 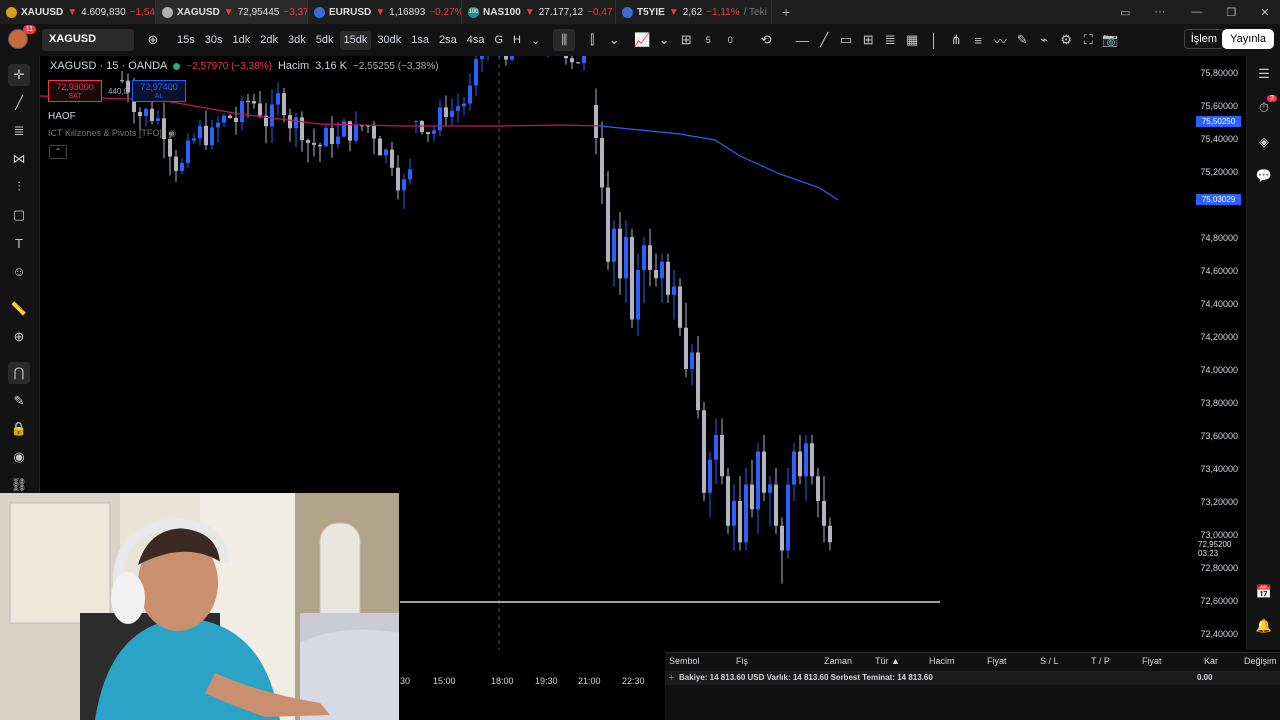 I want to click on parallel-channel-icon: ≡, so click(x=978, y=40).